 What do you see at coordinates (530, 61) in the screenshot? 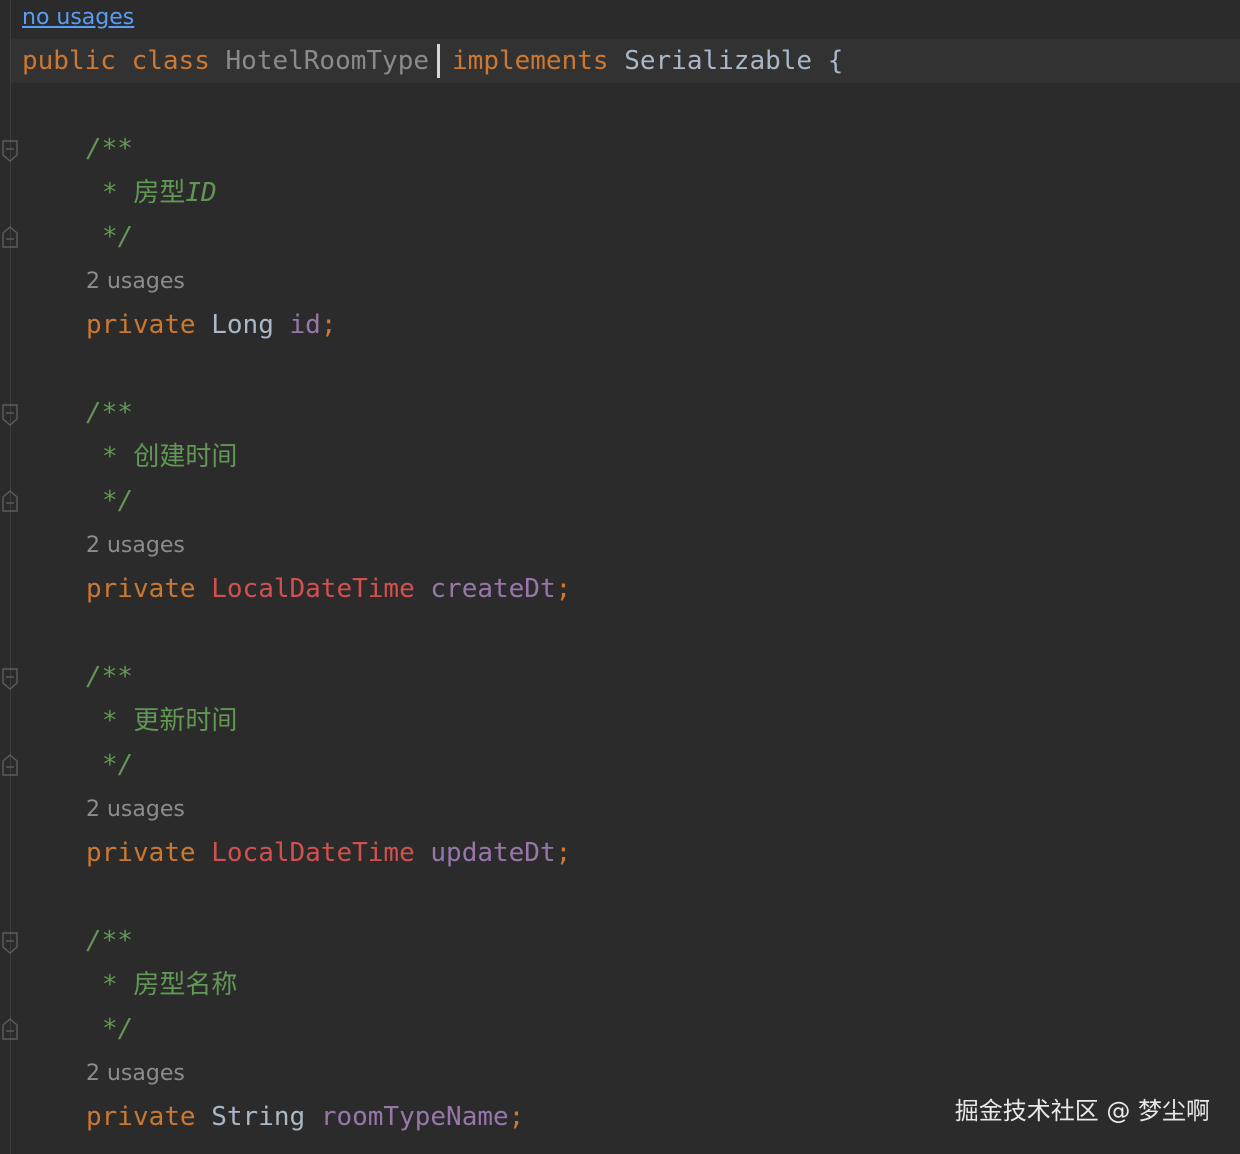
I see `keyword-implements: implements` at bounding box center [530, 61].